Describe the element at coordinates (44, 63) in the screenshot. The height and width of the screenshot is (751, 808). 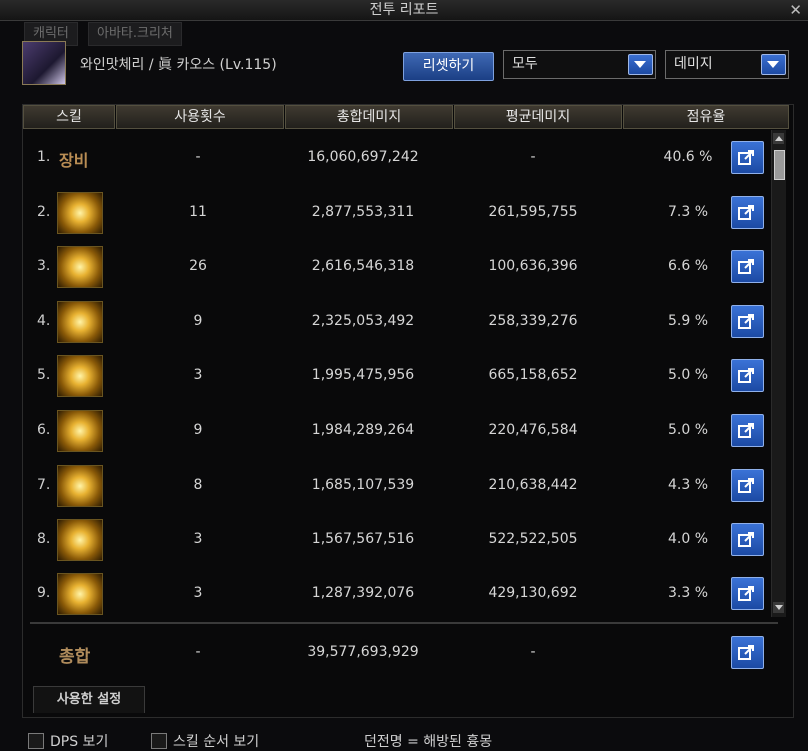
I see `character-portrait` at that location.